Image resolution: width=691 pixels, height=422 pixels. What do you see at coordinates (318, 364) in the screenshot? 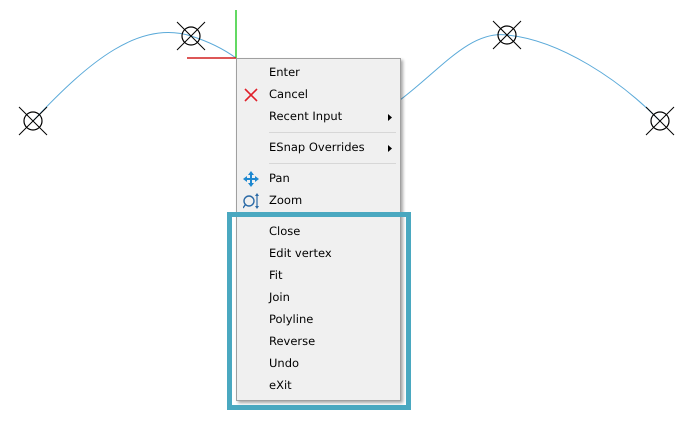
I see `menu-item: Undo` at bounding box center [318, 364].